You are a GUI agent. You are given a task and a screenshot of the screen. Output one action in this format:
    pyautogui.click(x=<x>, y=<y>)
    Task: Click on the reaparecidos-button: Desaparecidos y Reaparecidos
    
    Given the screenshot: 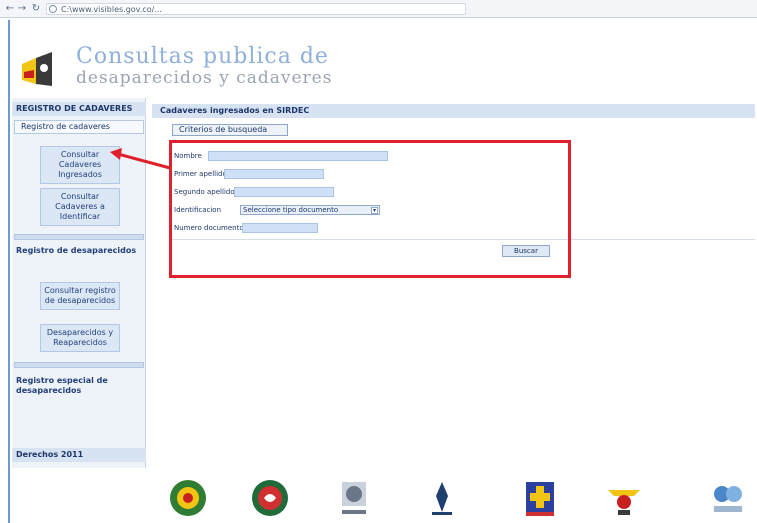 What is the action you would take?
    pyautogui.click(x=80, y=338)
    